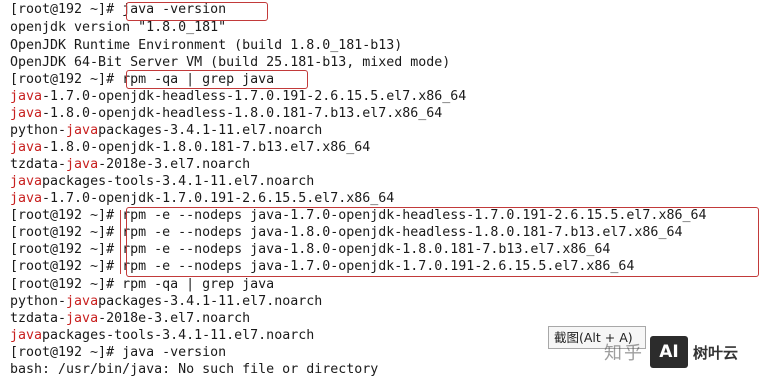 This screenshot has width=769, height=380. I want to click on annotation-box-rpm-erase-edge, so click(121, 242).